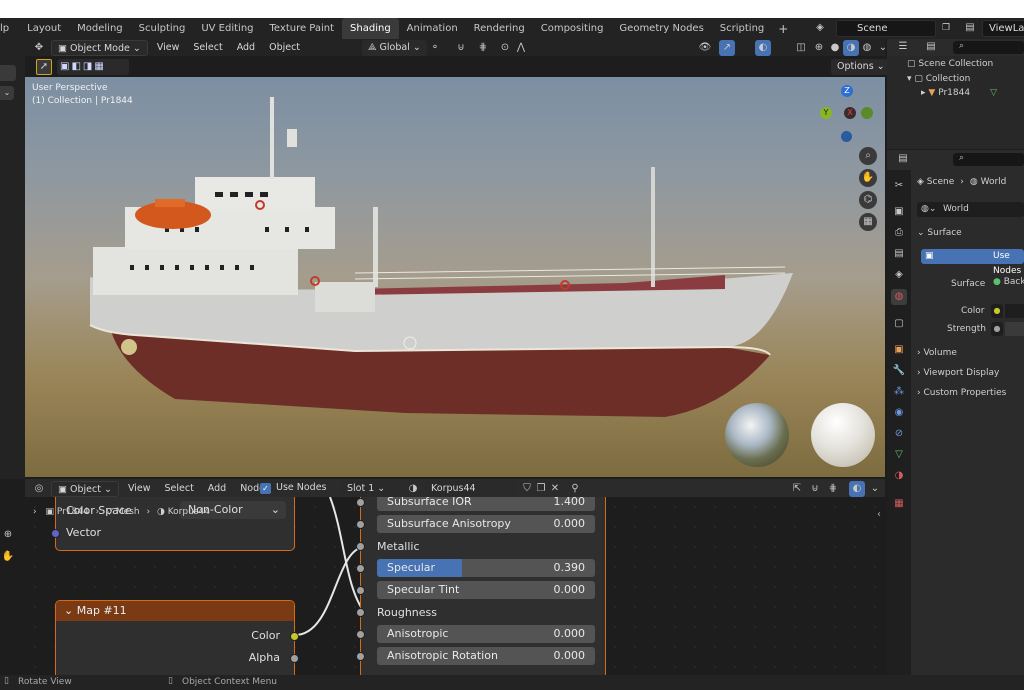  What do you see at coordinates (360, 524) in the screenshot?
I see `subsurface-anisotropy-socket` at bounding box center [360, 524].